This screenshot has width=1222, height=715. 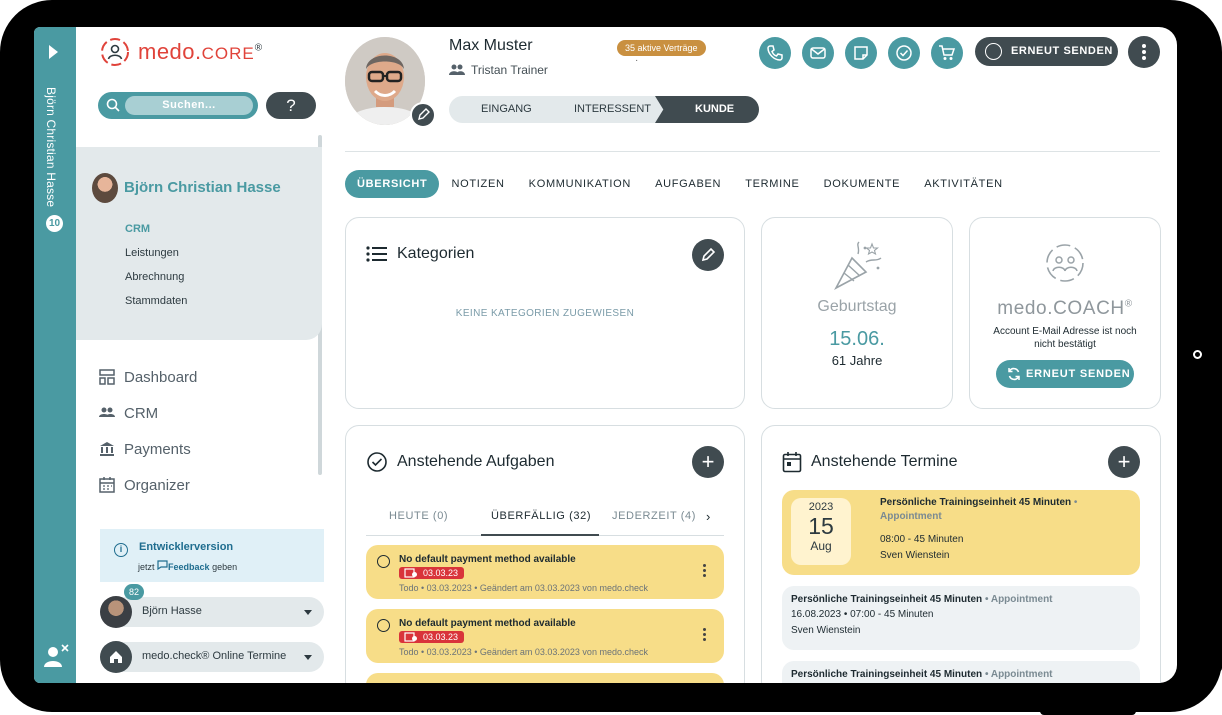 What do you see at coordinates (121, 550) in the screenshot?
I see `info-icon: i` at bounding box center [121, 550].